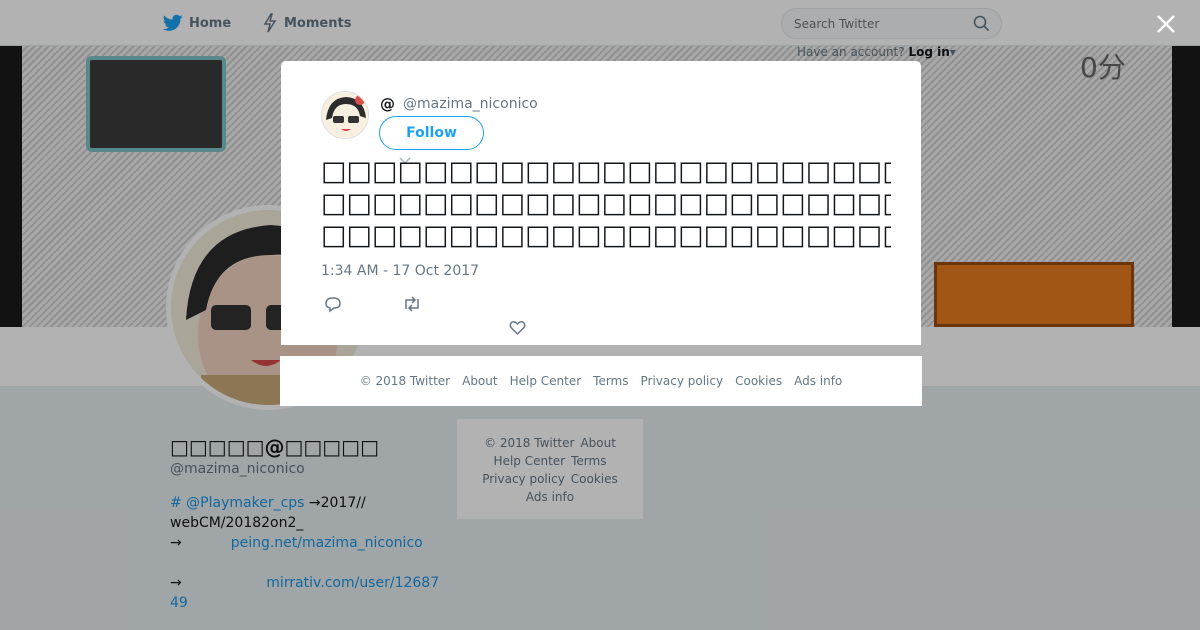 This screenshot has height=630, width=1200. What do you see at coordinates (400, 271) in the screenshot?
I see `tweet-timestamp: 1:34 AM - 17 Oct 2017` at bounding box center [400, 271].